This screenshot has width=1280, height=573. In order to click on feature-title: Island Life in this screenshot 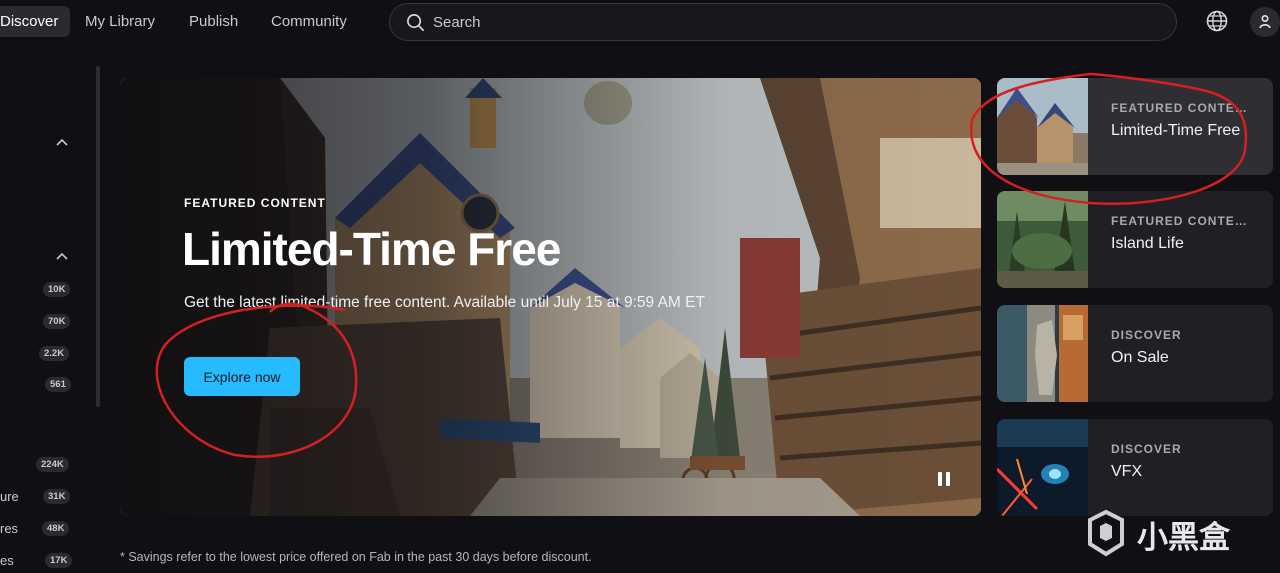, I will do `click(1147, 243)`.